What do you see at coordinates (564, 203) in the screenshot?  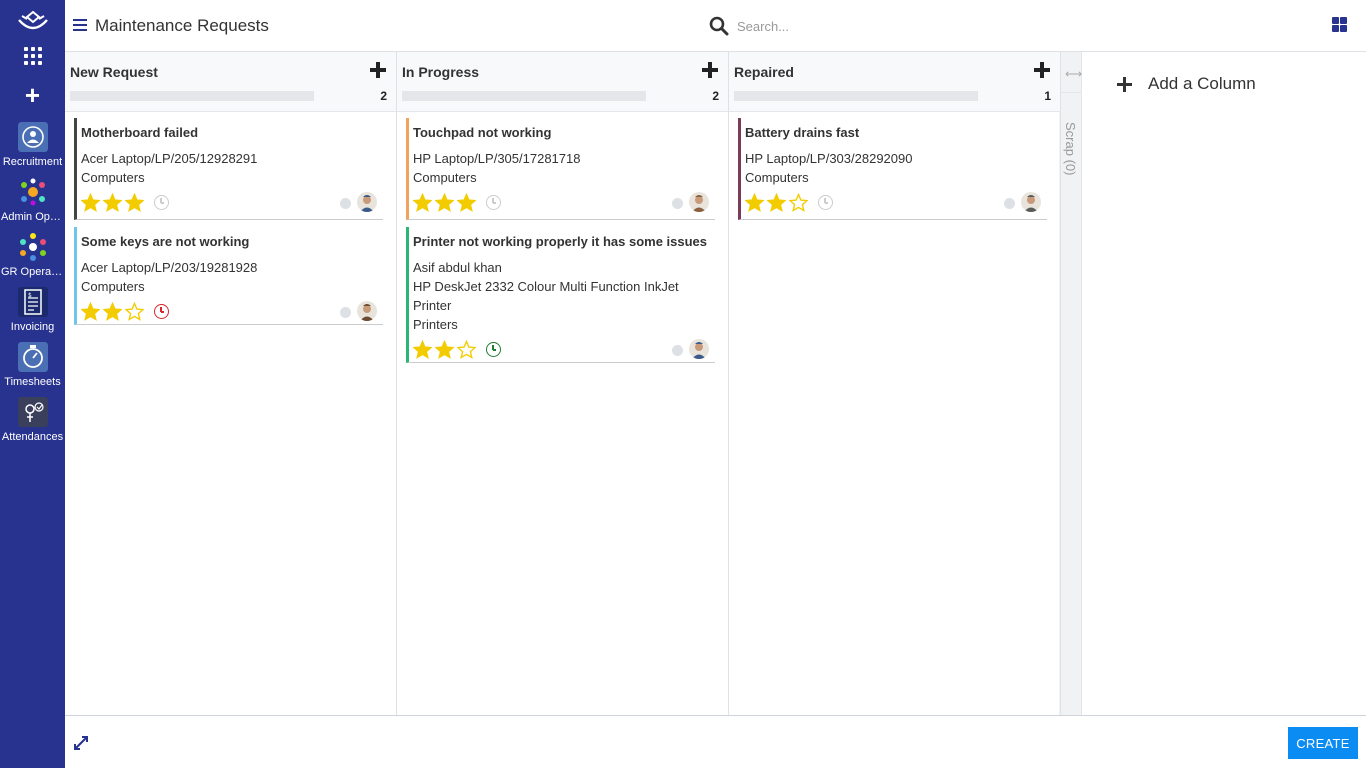 I see `card-footer` at bounding box center [564, 203].